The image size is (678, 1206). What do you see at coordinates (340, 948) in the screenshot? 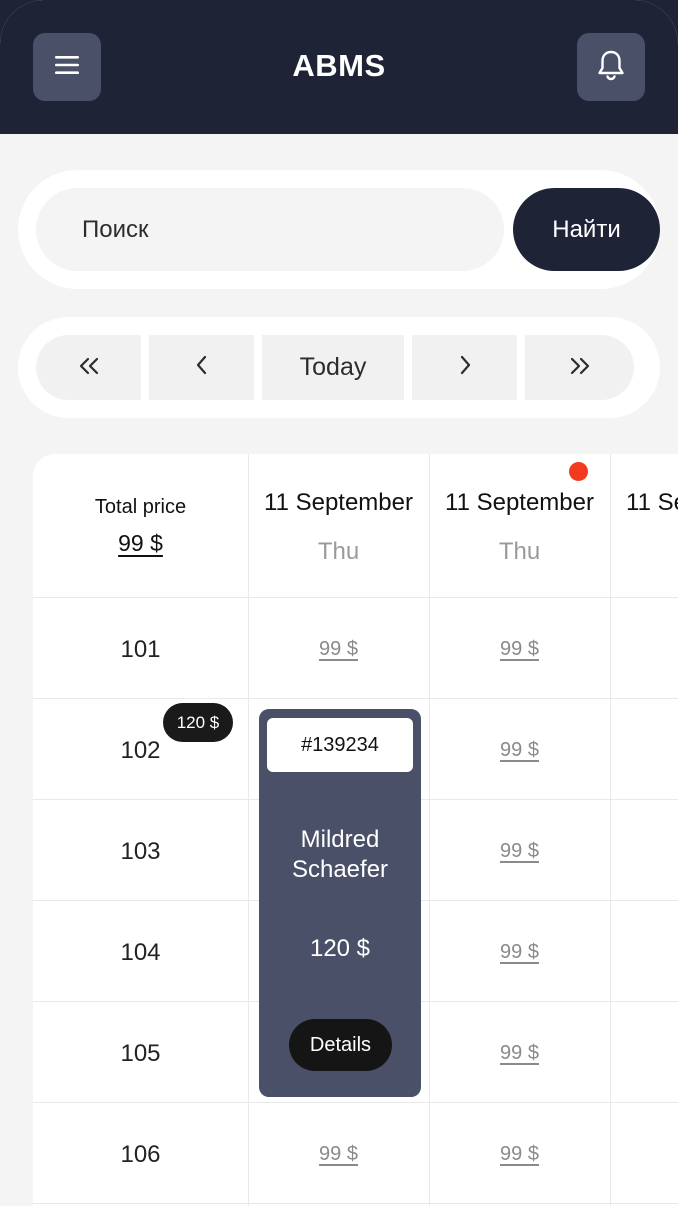
I see `booking-price: 120 $` at bounding box center [340, 948].